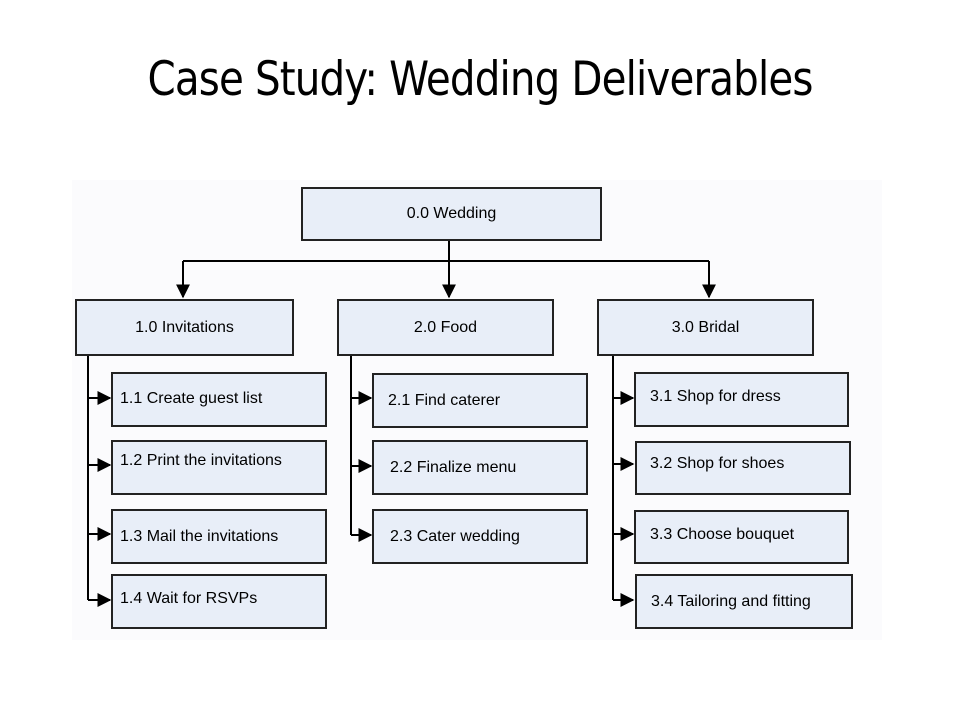 The image size is (960, 720). Describe the element at coordinates (199, 536) in the screenshot. I see `node-label: 1.3 Mail the invitations` at that location.